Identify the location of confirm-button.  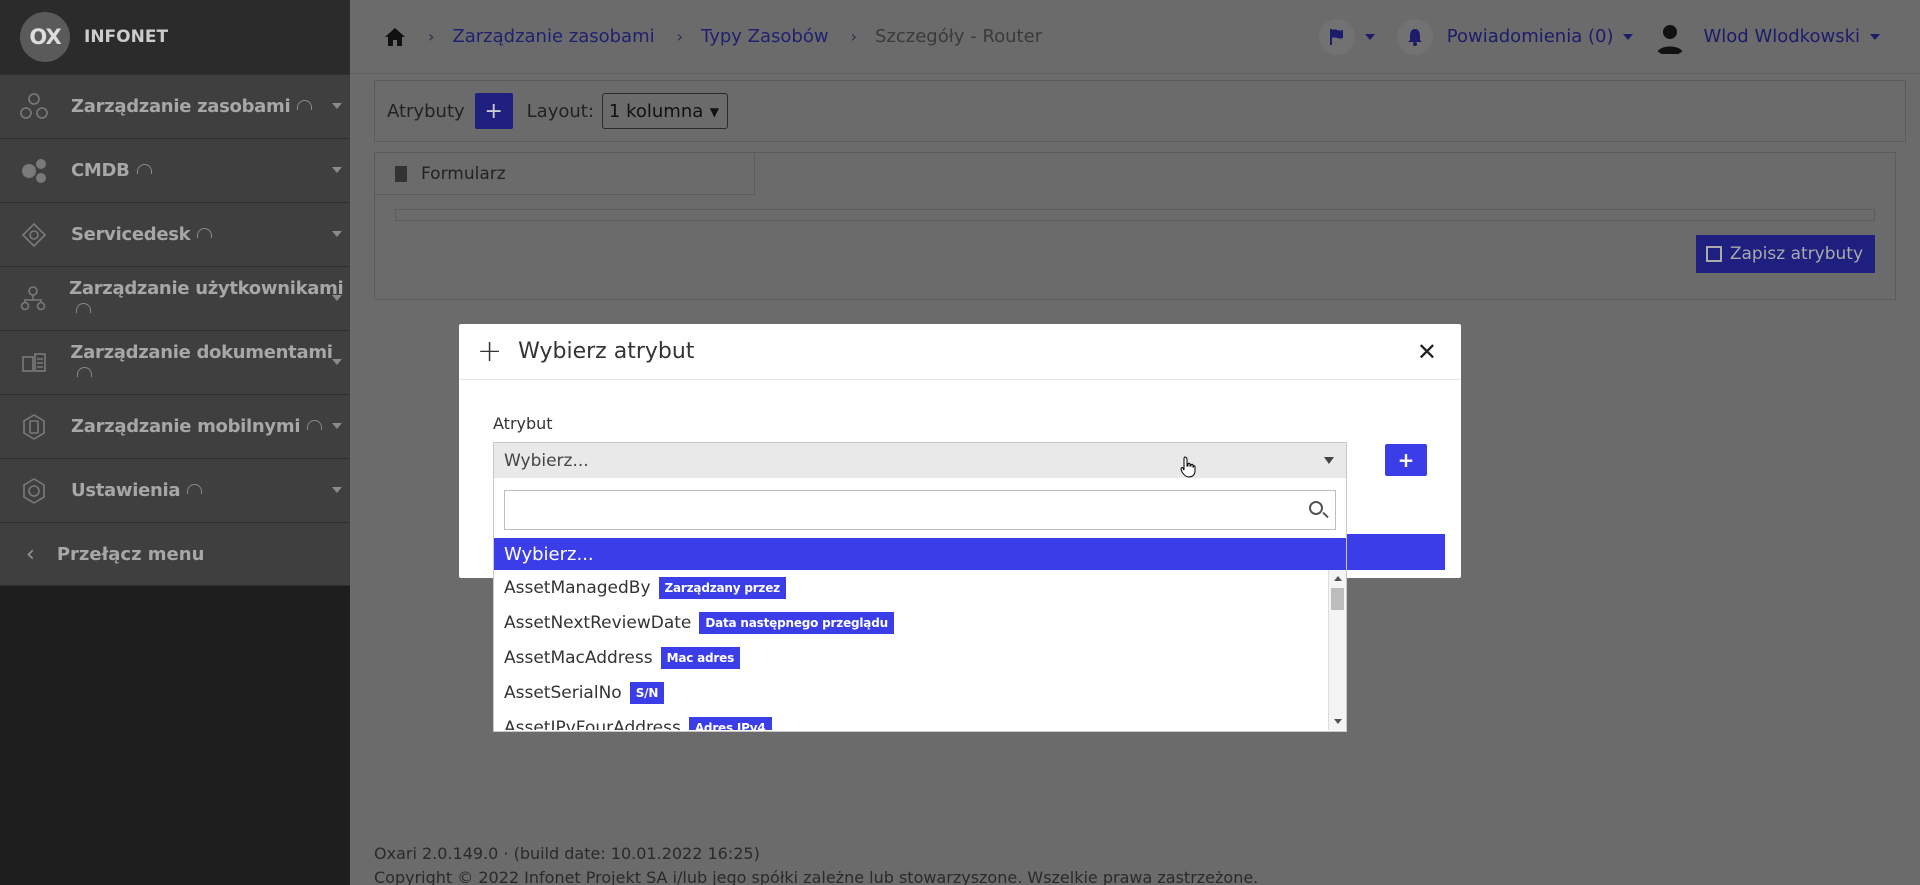
(1396, 552).